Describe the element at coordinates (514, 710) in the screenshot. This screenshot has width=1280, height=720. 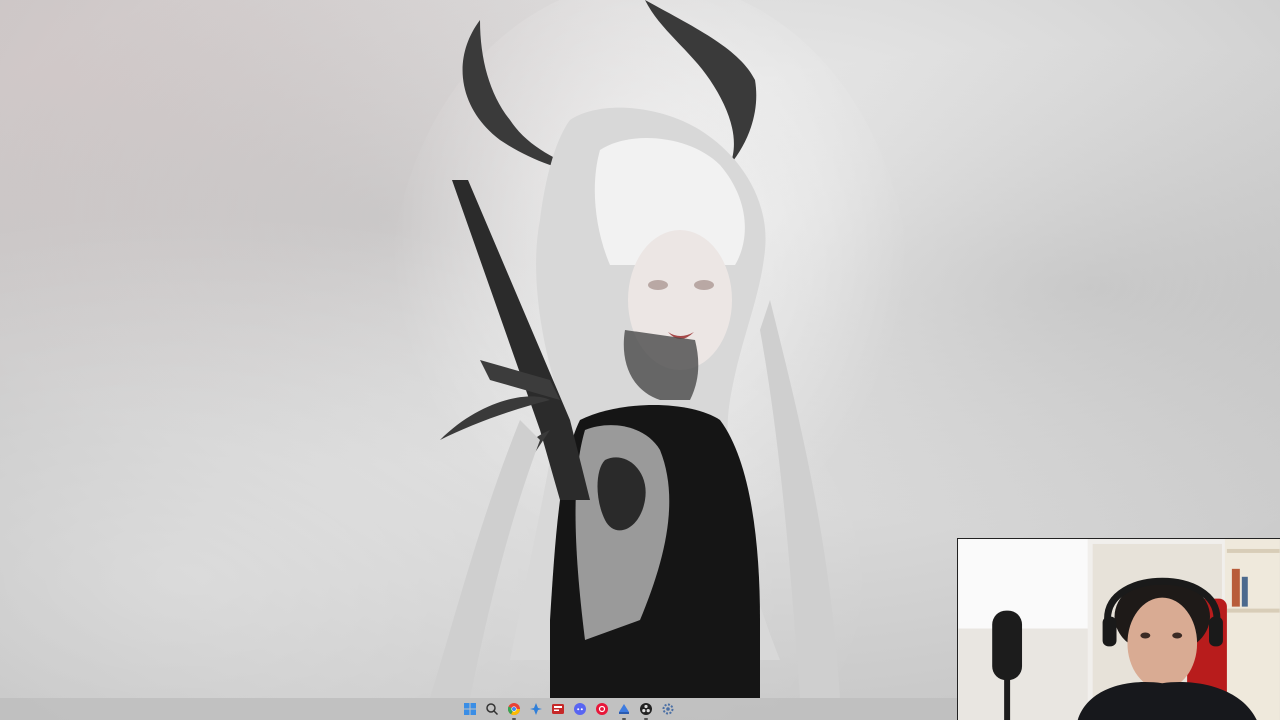
I see `chrome-icon` at that location.